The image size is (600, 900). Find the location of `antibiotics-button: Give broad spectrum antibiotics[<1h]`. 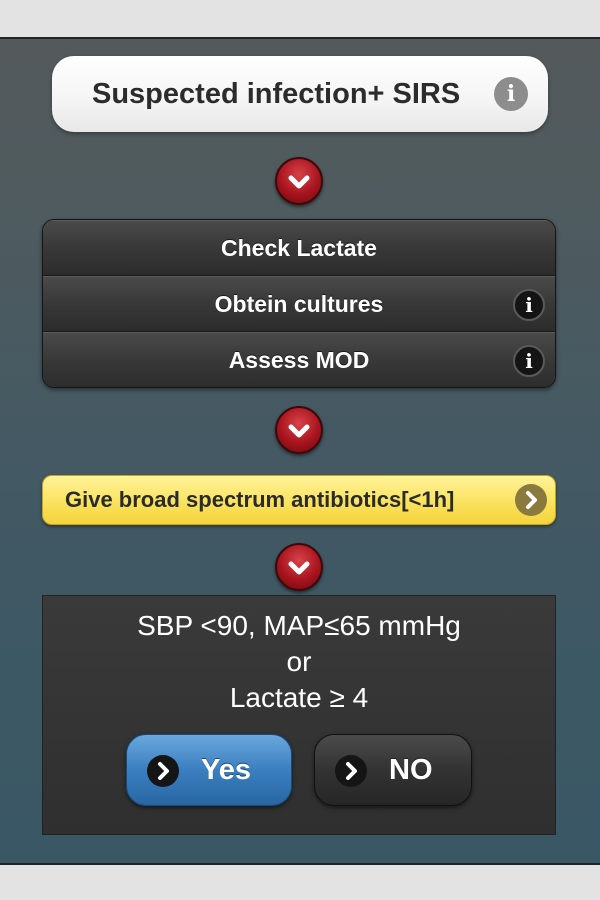

antibiotics-button: Give broad spectrum antibiotics[<1h] is located at coordinates (299, 500).